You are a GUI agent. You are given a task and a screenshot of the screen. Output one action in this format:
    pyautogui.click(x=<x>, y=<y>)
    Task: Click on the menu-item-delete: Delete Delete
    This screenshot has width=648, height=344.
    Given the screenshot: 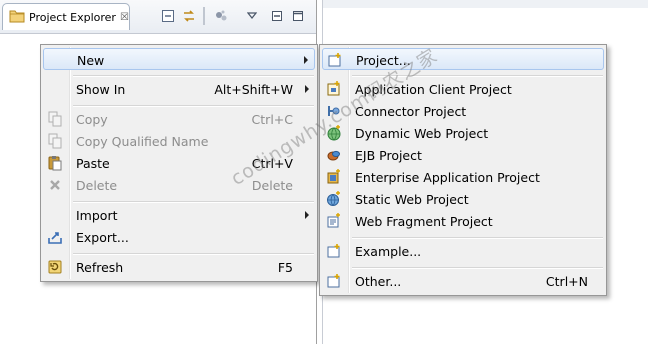 What is the action you would take?
    pyautogui.click(x=179, y=185)
    